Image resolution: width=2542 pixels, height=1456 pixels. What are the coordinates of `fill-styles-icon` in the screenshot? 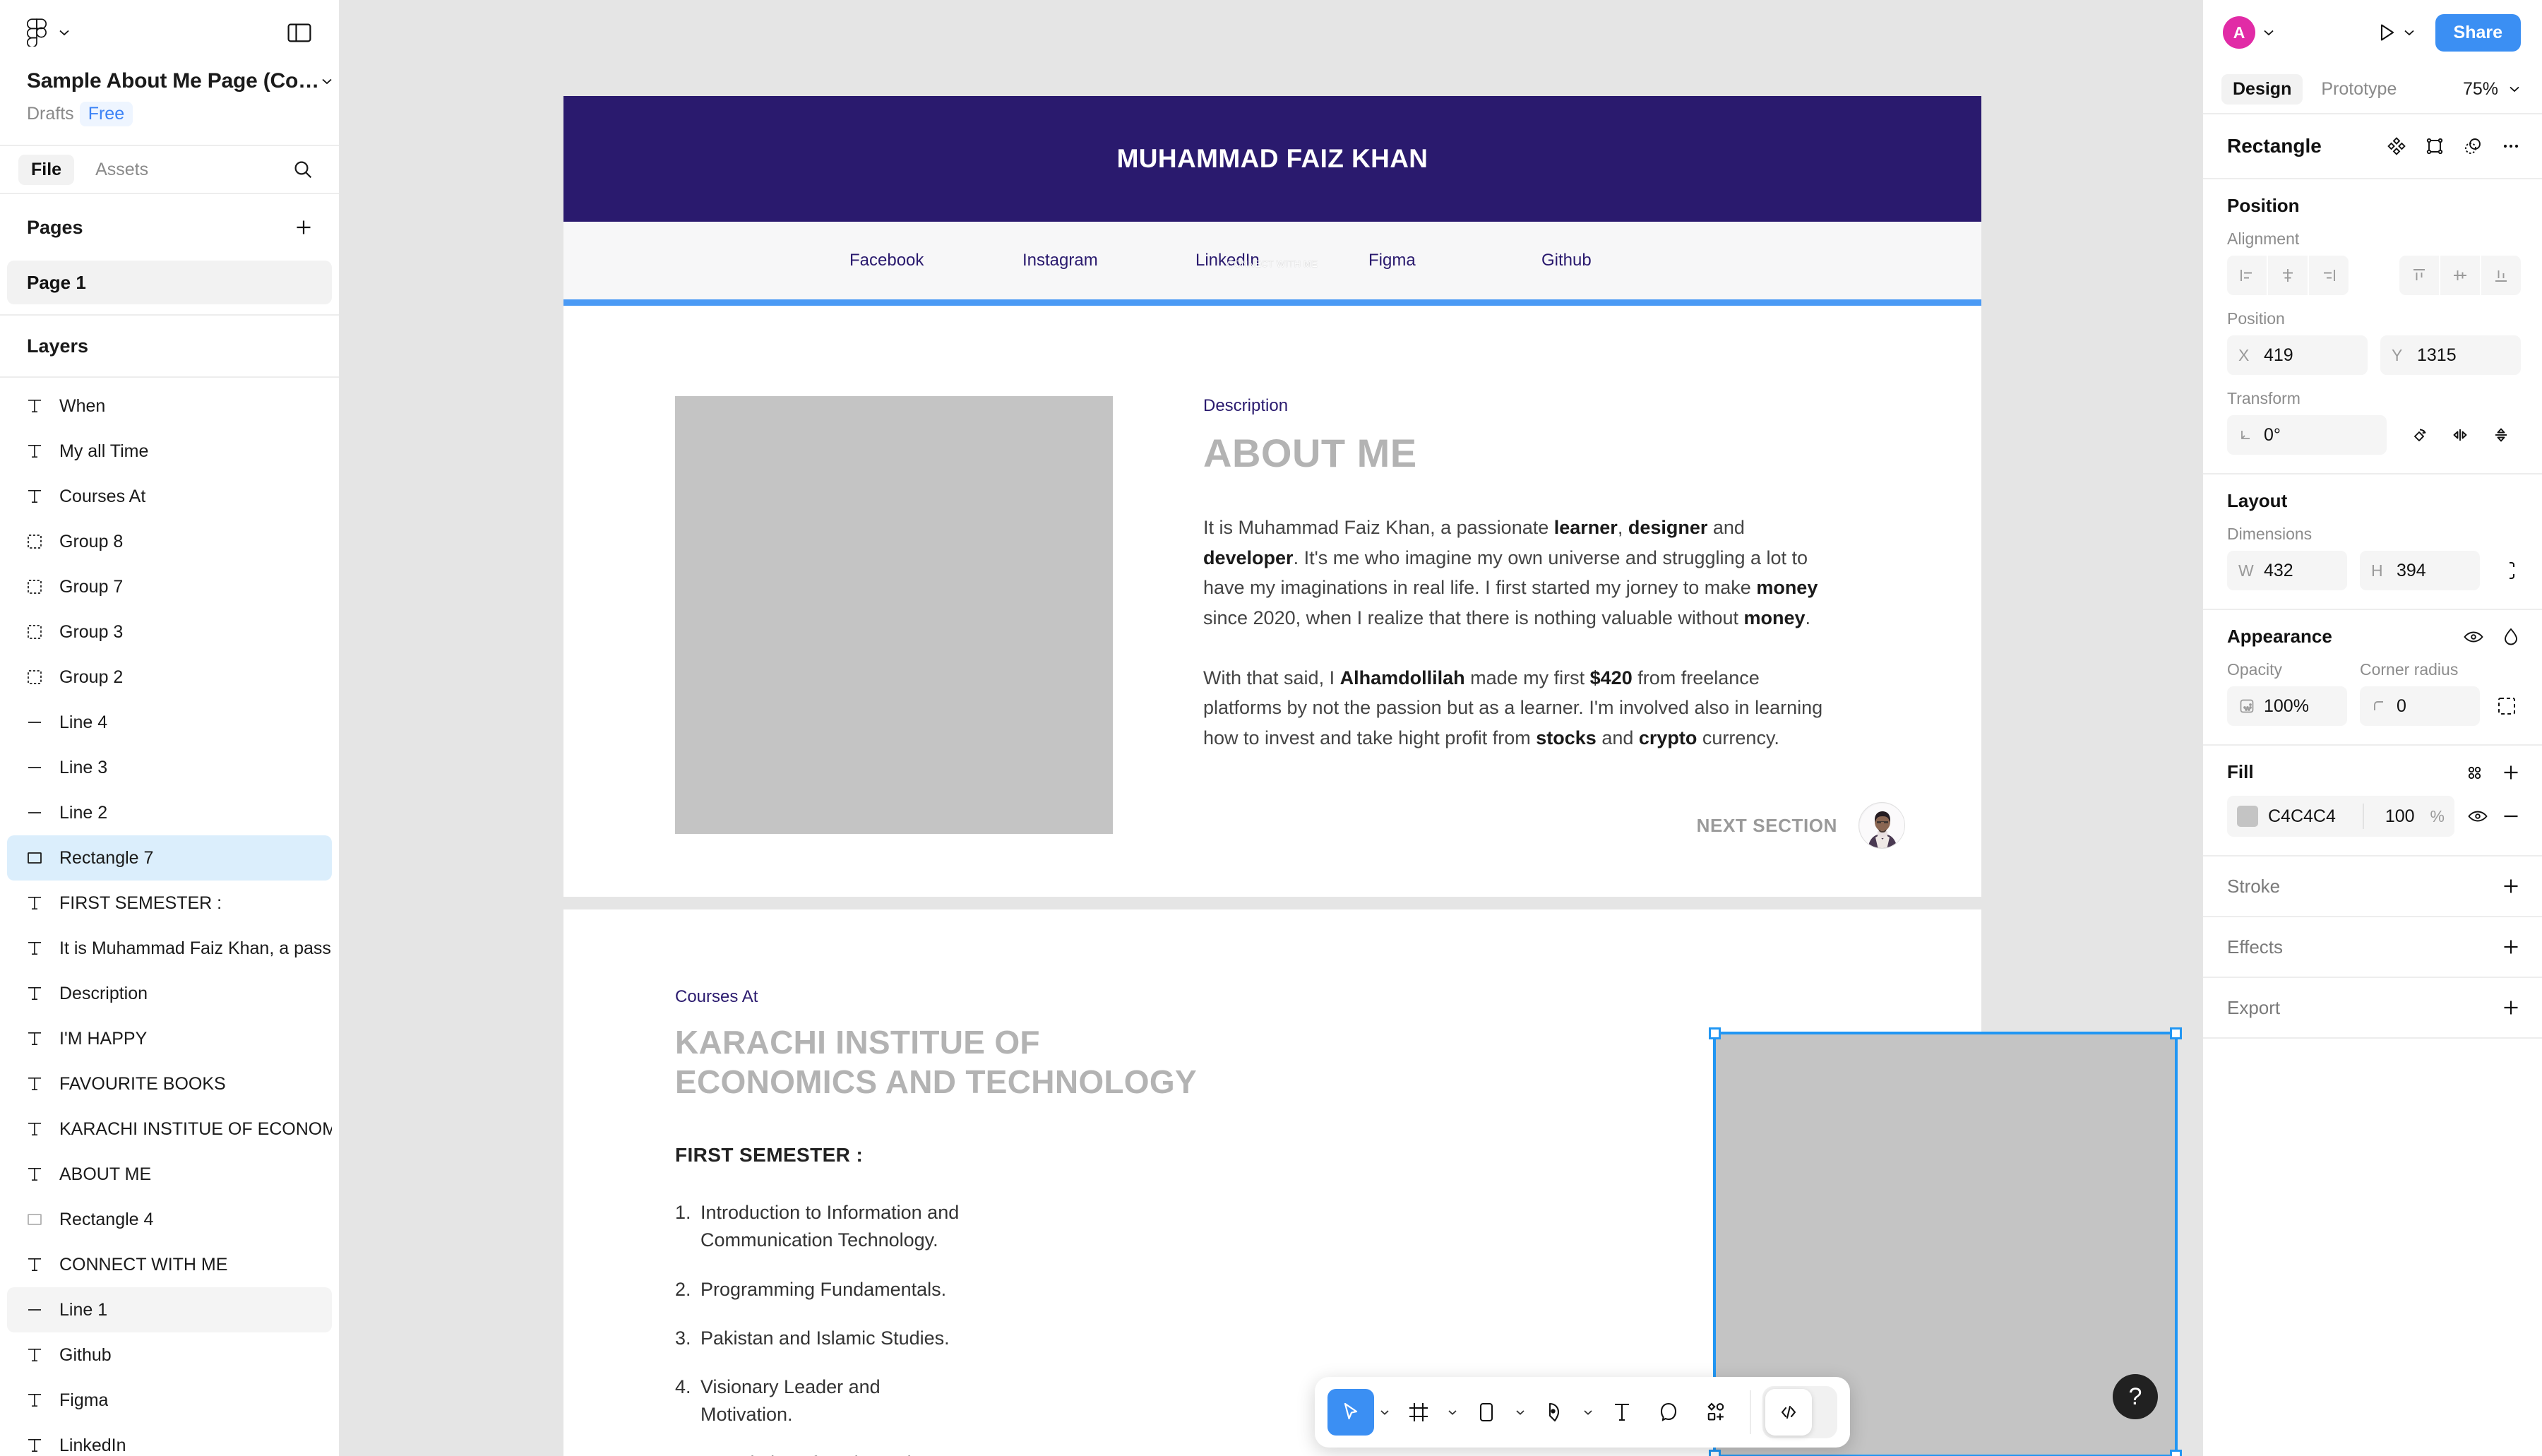 It's located at (2474, 773).